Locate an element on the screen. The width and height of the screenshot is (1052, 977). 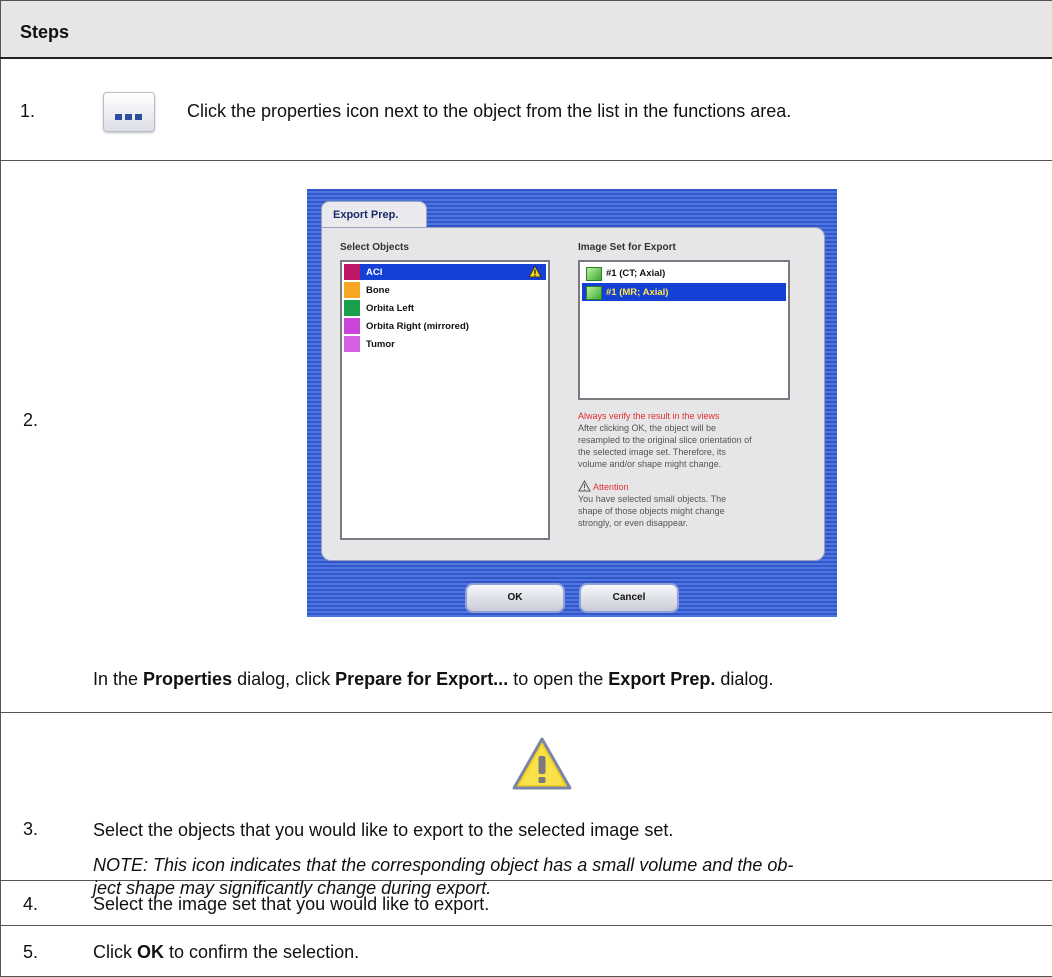
attention-icon is located at coordinates (584, 486).